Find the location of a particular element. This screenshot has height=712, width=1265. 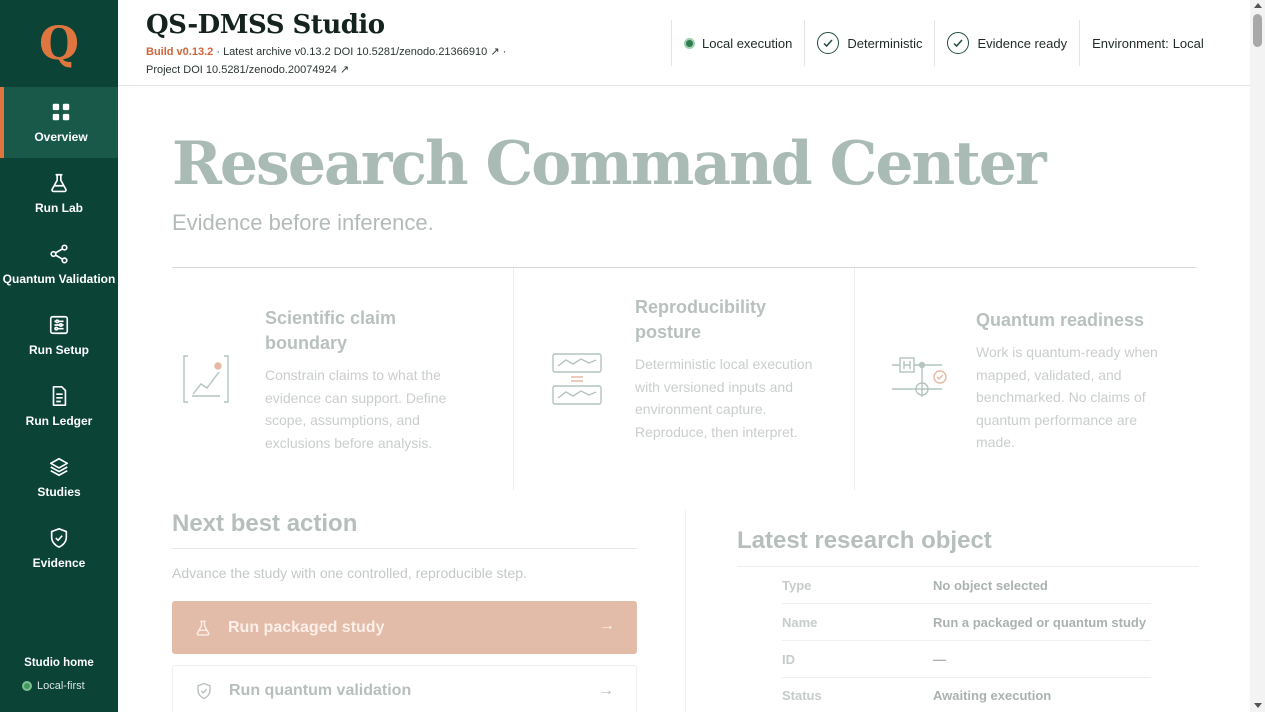

sidebar-item-run-ledger: Run Ledger is located at coordinates (59, 406).